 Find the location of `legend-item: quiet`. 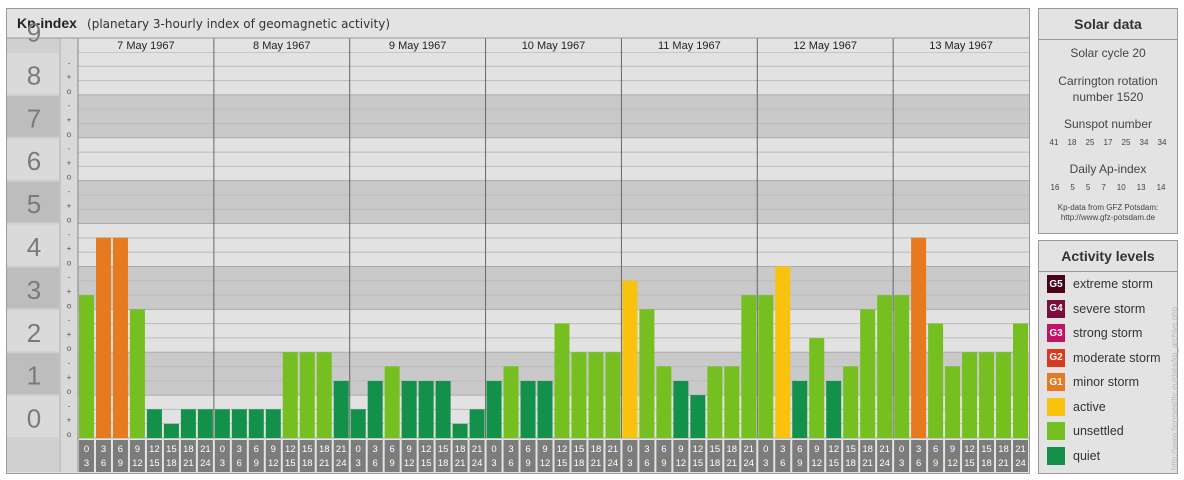

legend-item: quiet is located at coordinates (1073, 456).